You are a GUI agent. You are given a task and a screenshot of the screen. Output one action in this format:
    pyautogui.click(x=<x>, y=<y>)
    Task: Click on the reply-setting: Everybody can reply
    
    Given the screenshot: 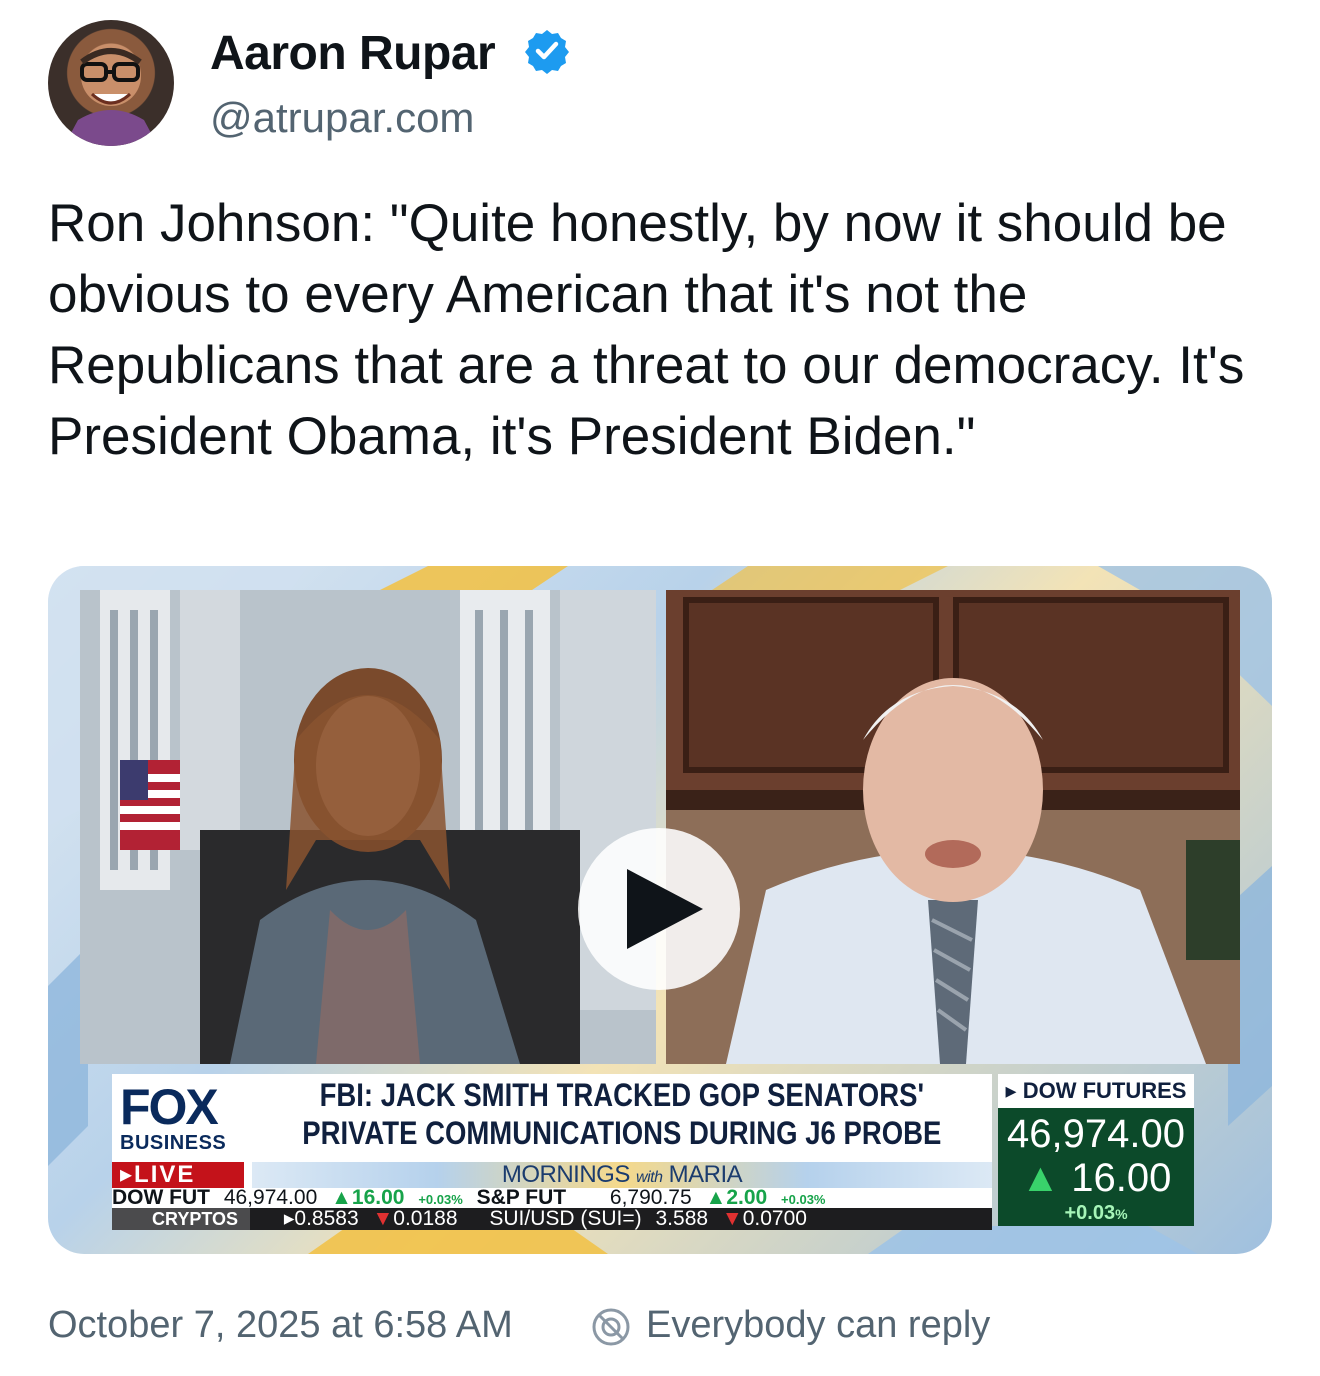 What is the action you would take?
    pyautogui.click(x=818, y=1325)
    